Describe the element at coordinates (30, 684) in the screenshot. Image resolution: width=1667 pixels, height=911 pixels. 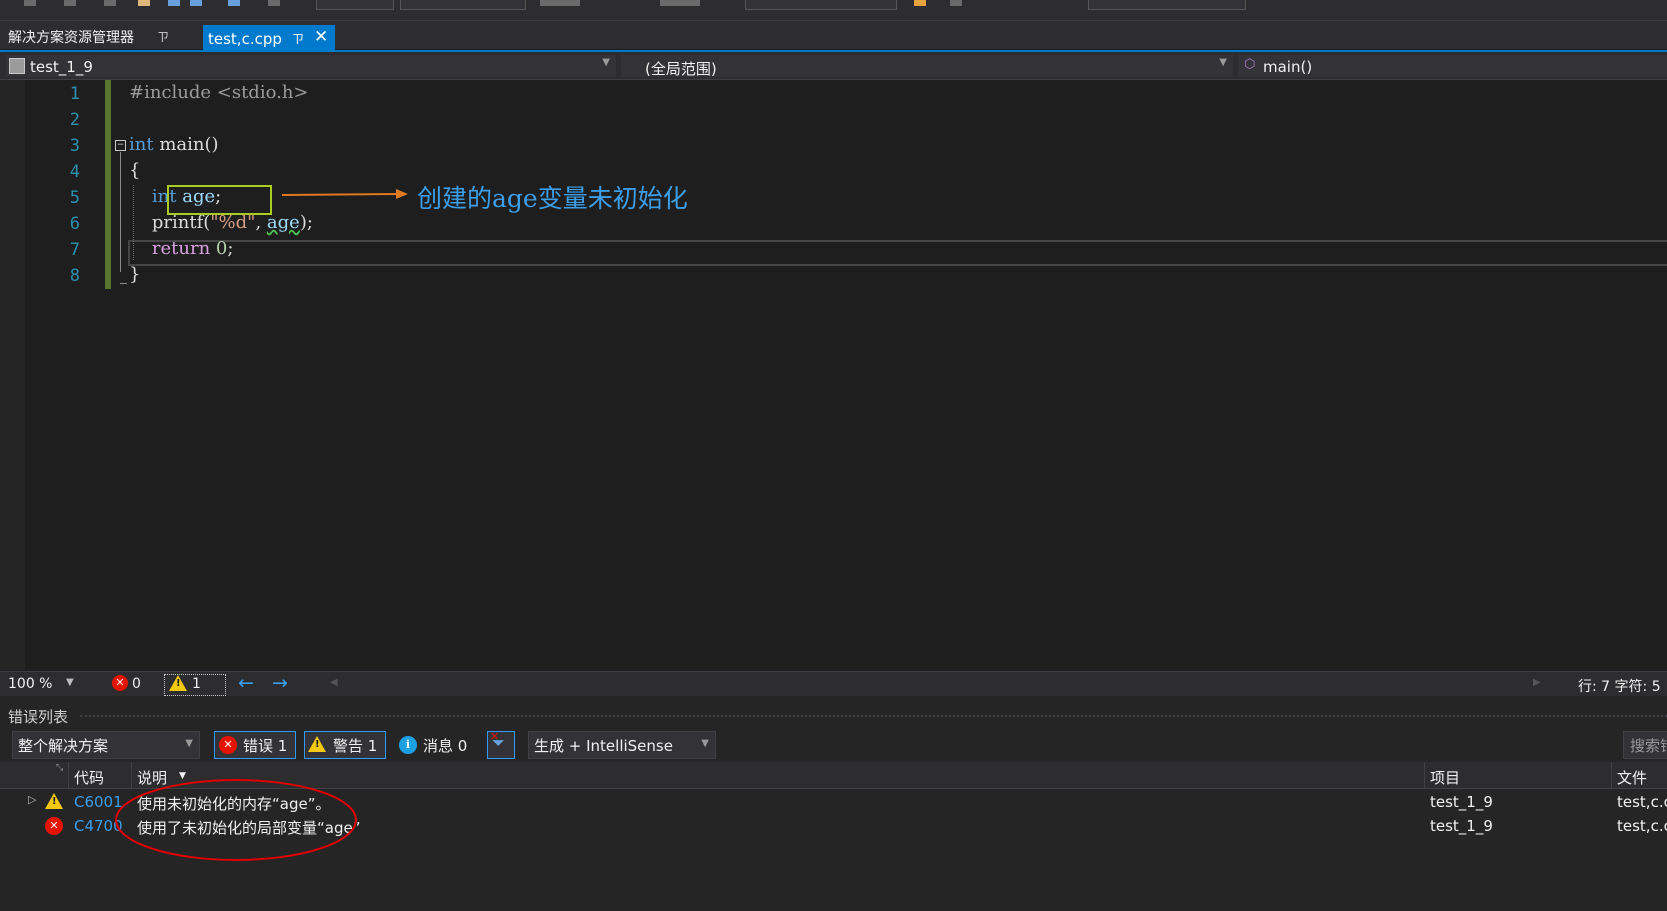
I see `zoom-level: 100 %` at that location.